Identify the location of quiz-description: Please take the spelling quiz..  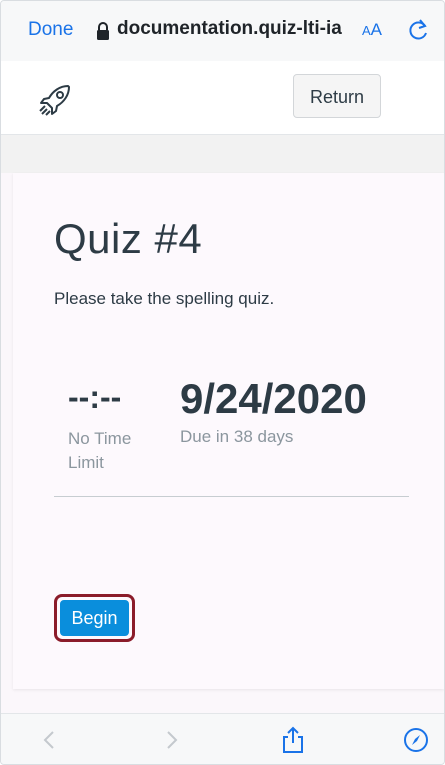
(164, 298).